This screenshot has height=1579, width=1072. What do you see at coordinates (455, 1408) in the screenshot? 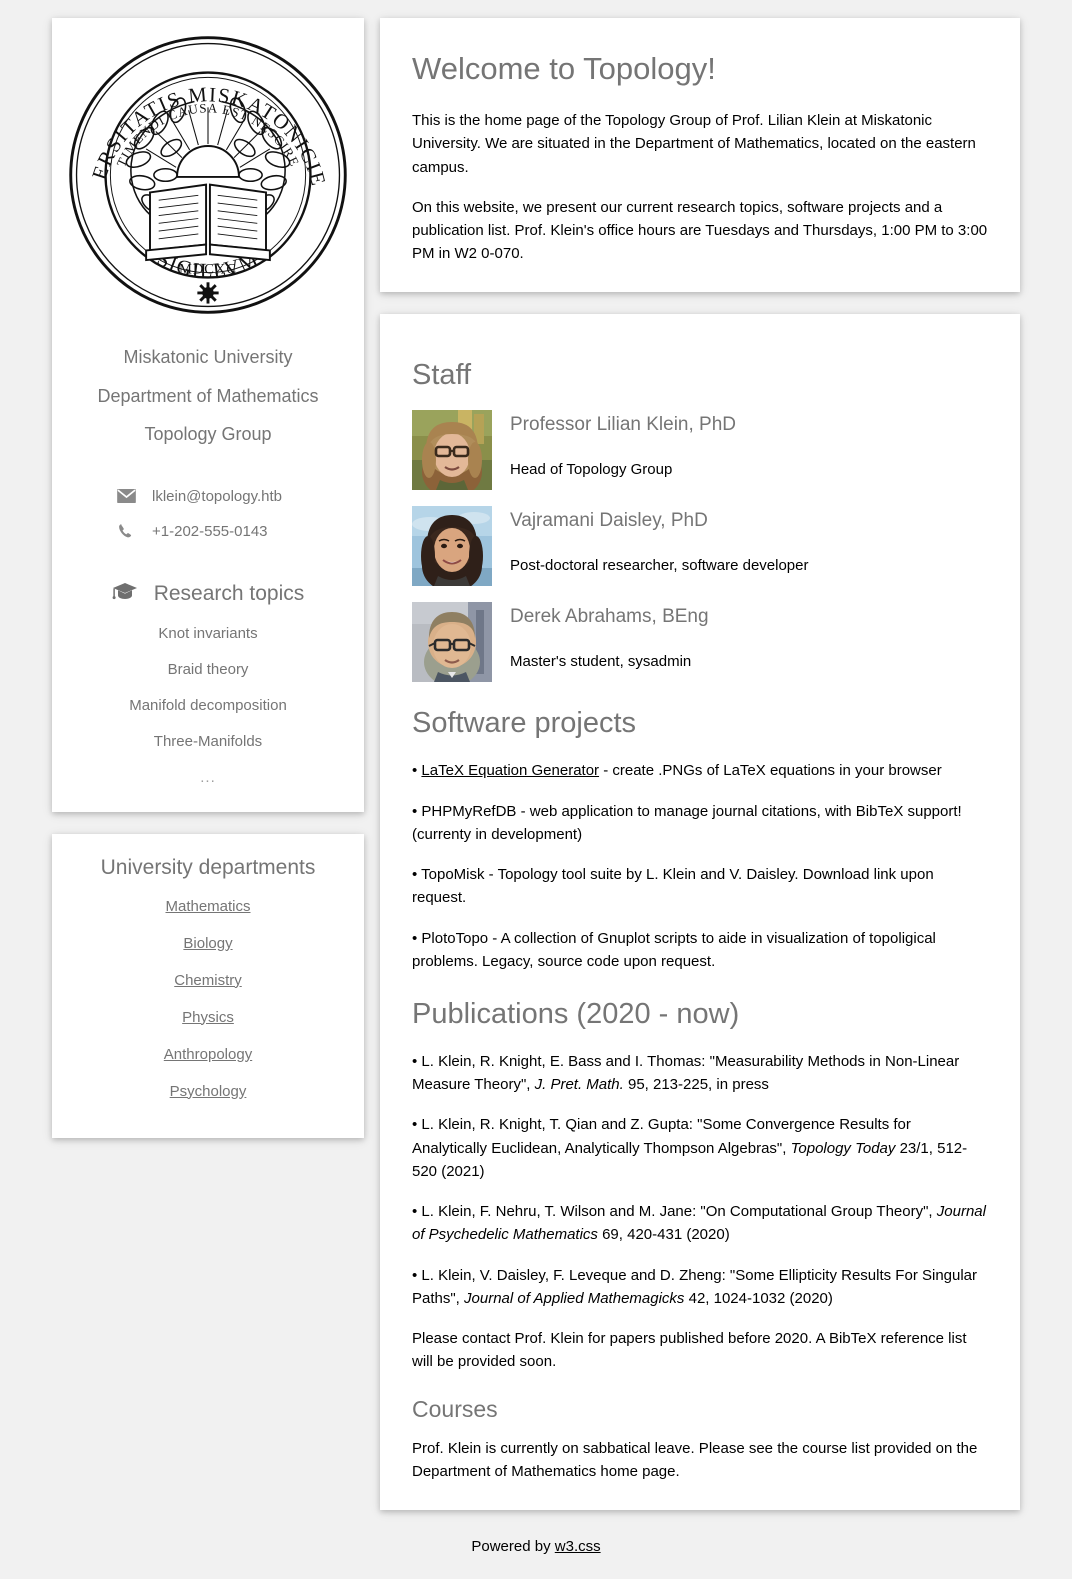
I see `courses-heading: Courses` at bounding box center [455, 1408].